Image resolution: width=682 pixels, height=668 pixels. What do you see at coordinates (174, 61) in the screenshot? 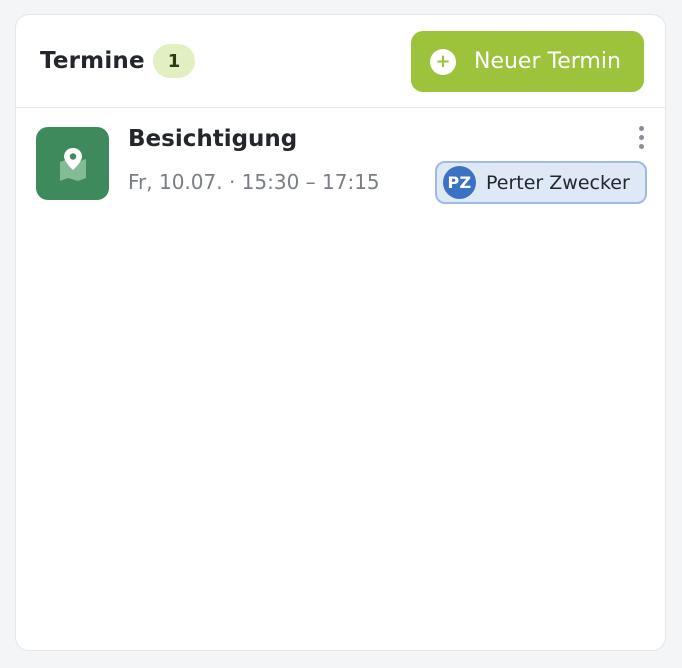
I see `count-badge: 1` at bounding box center [174, 61].